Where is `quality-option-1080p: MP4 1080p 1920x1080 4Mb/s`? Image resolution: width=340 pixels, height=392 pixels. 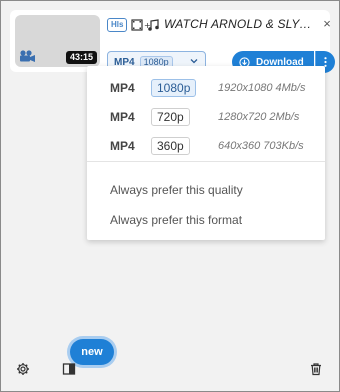 quality-option-1080p: MP4 1080p 1920x1080 4Mb/s is located at coordinates (206, 88).